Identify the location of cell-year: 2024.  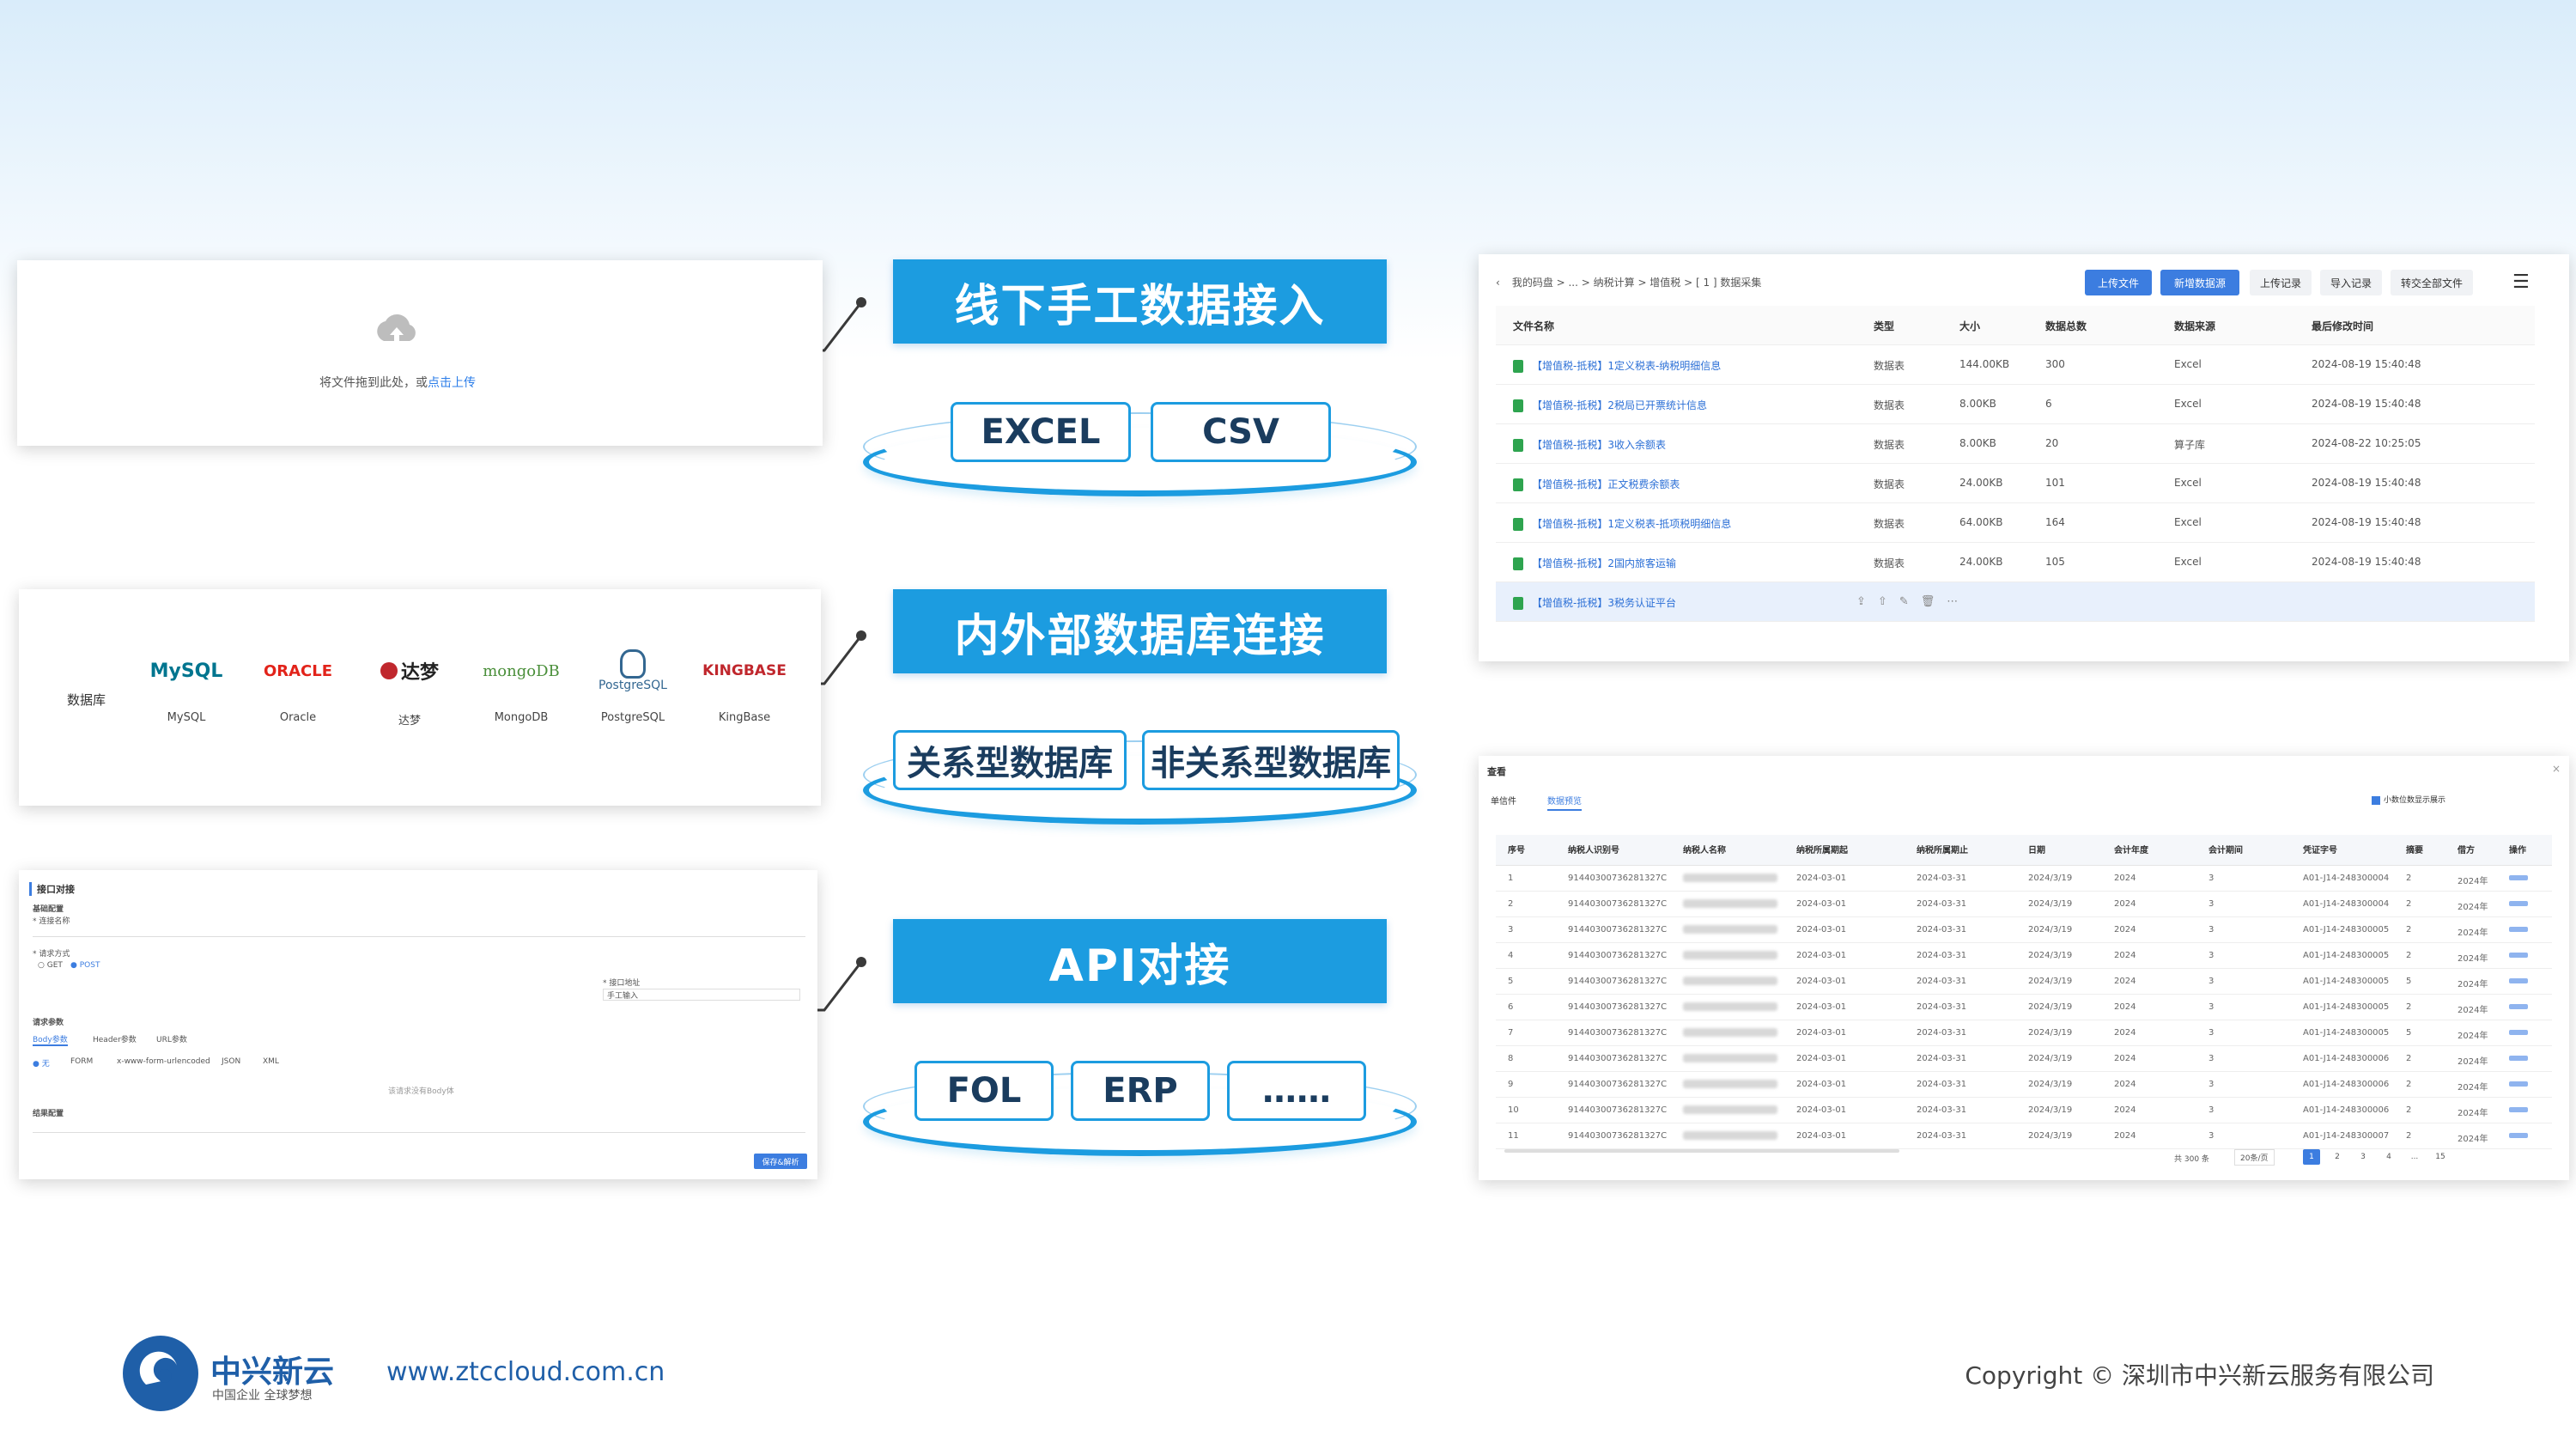
(2125, 1007).